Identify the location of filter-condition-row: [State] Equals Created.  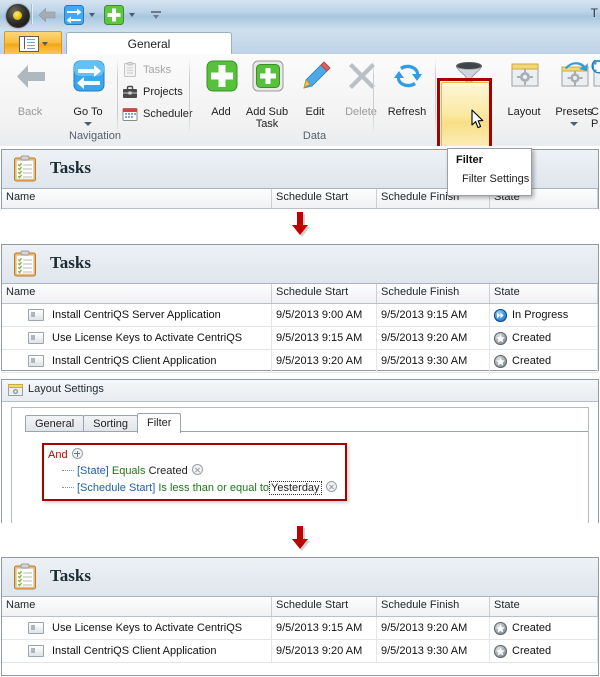
(132, 470).